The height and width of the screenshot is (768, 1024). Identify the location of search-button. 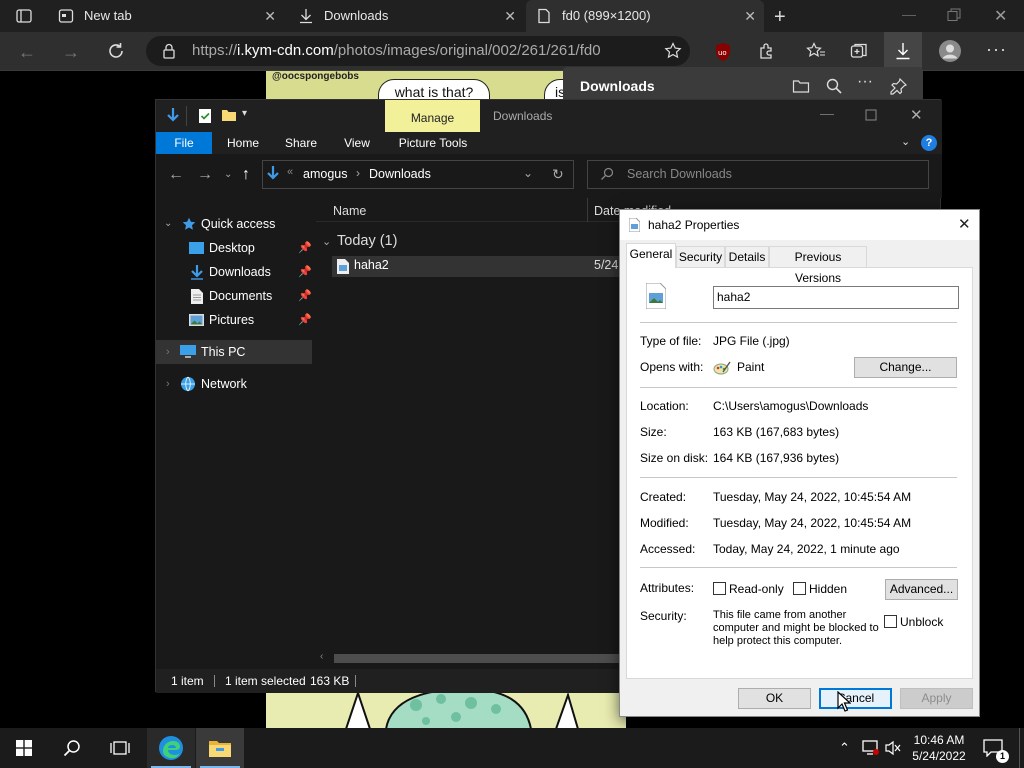
(72, 748).